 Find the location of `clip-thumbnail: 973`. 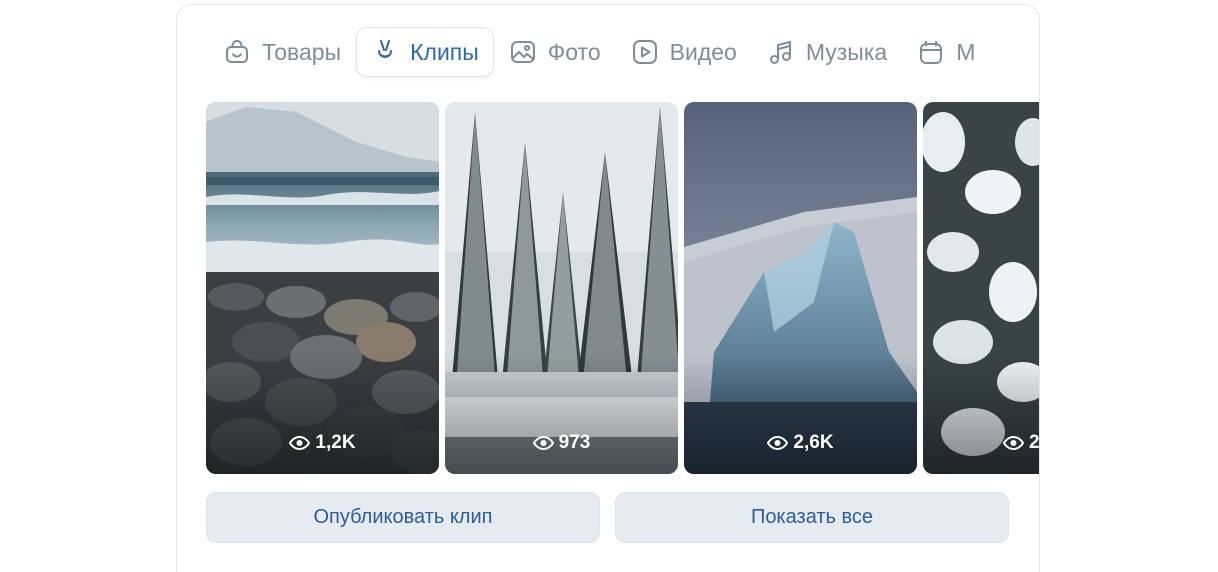

clip-thumbnail: 973 is located at coordinates (561, 288).